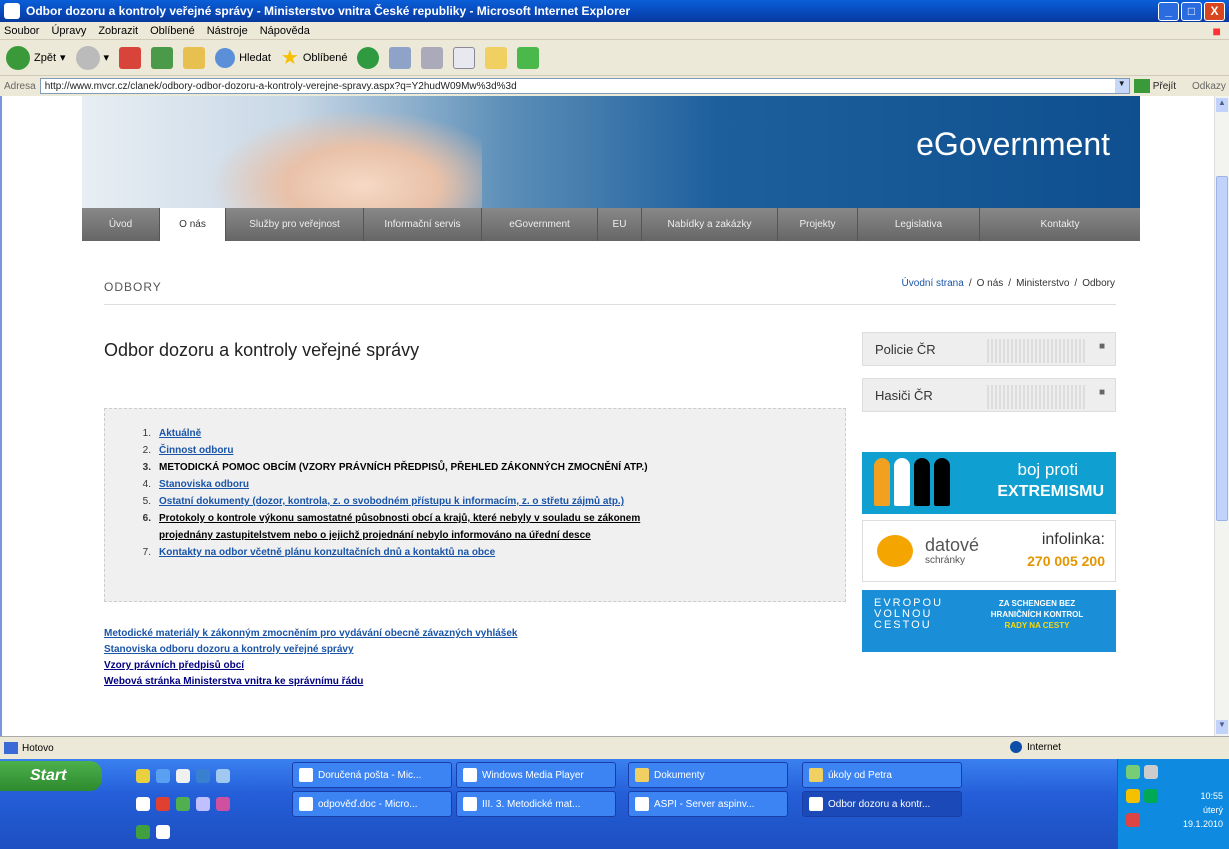 The image size is (1229, 849). Describe the element at coordinates (611, 152) in the screenshot. I see `header-banner: eGovernment` at that location.